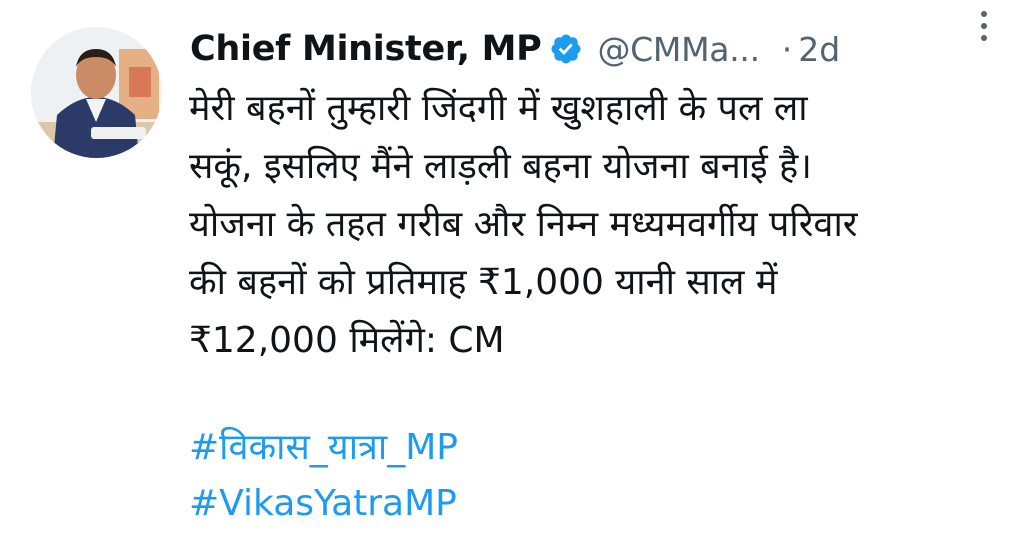  Describe the element at coordinates (984, 26) in the screenshot. I see `more-vertical-icon` at that location.